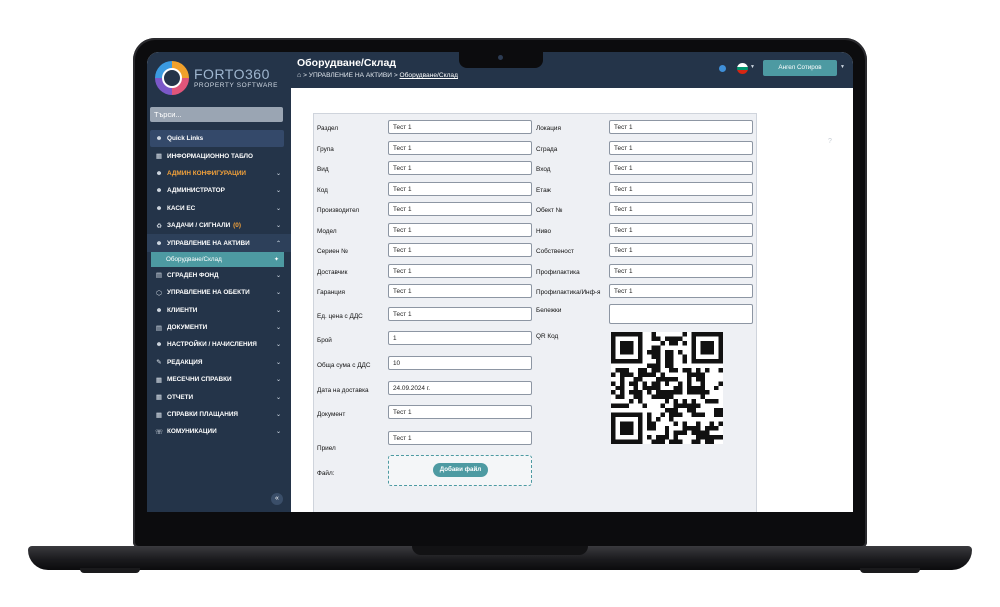 The width and height of the screenshot is (1000, 607). I want to click on field-label: Локация, so click(548, 128).